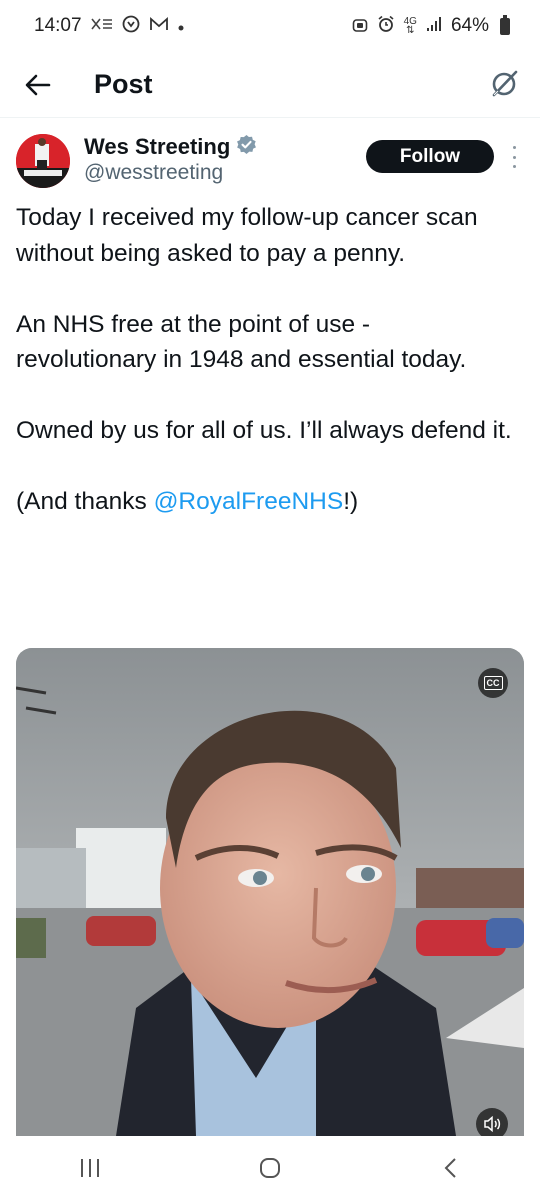 The image size is (540, 1199). What do you see at coordinates (159, 26) in the screenshot?
I see `gmail-icon` at bounding box center [159, 26].